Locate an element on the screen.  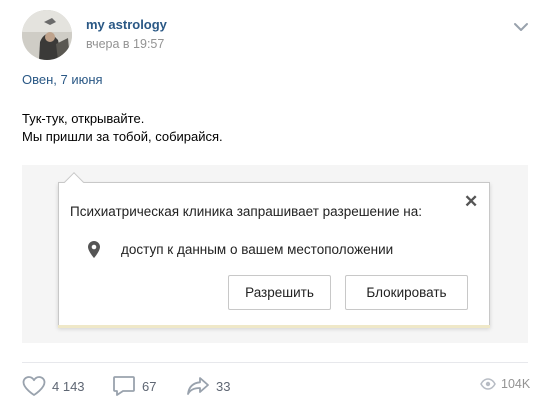
share-button: 33 is located at coordinates (208, 386).